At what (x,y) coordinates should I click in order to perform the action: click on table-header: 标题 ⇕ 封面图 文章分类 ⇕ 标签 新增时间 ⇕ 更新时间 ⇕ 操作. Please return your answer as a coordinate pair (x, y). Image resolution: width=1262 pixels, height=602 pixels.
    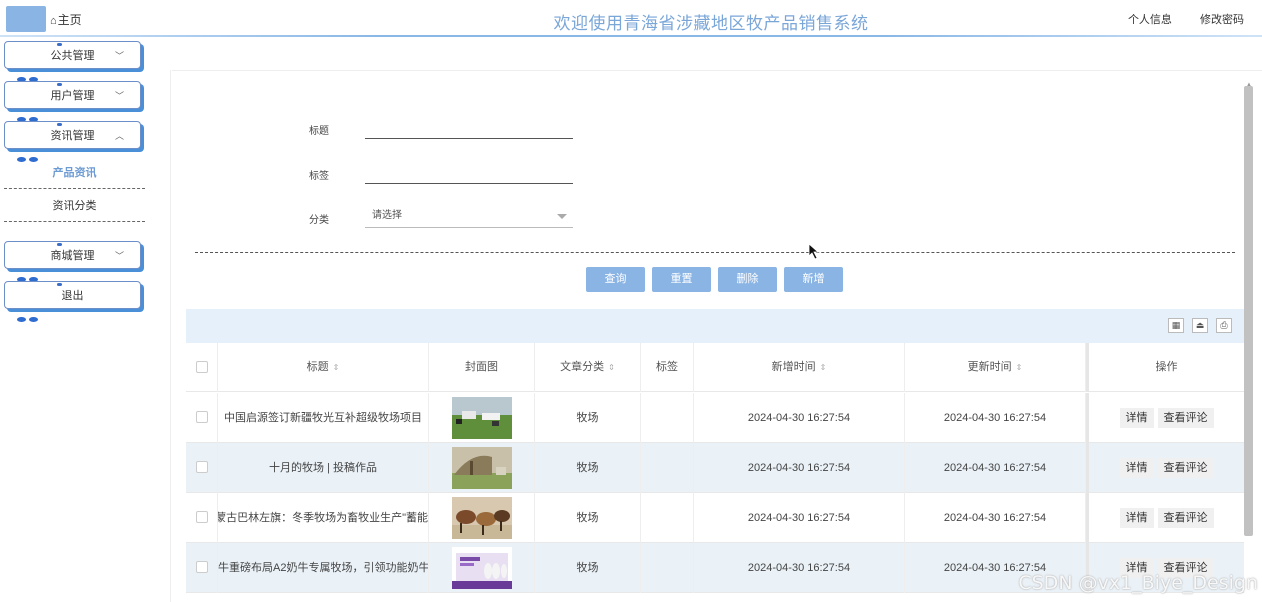
    Looking at the image, I should click on (715, 367).